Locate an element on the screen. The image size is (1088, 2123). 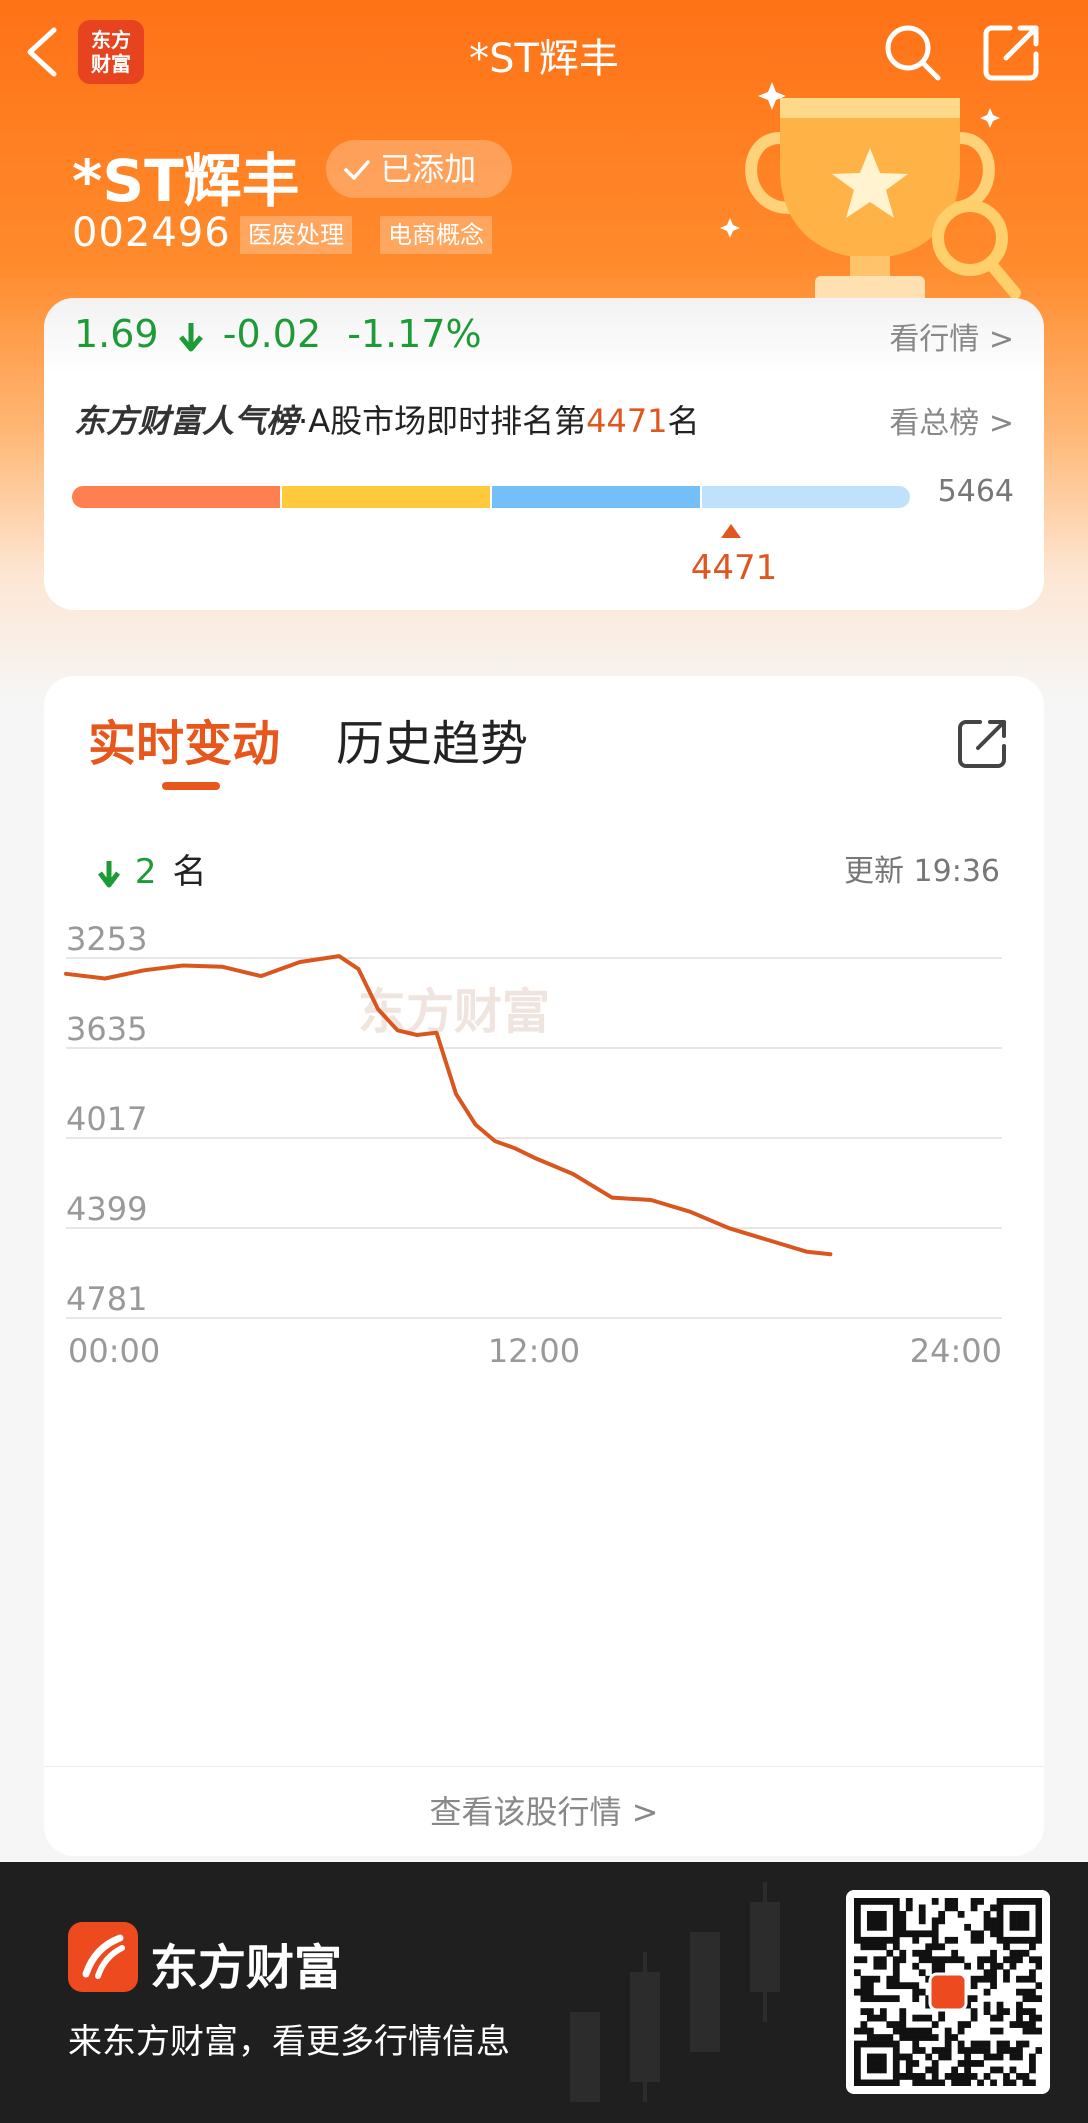
brand-name: 东方财富 is located at coordinates (246, 1968).